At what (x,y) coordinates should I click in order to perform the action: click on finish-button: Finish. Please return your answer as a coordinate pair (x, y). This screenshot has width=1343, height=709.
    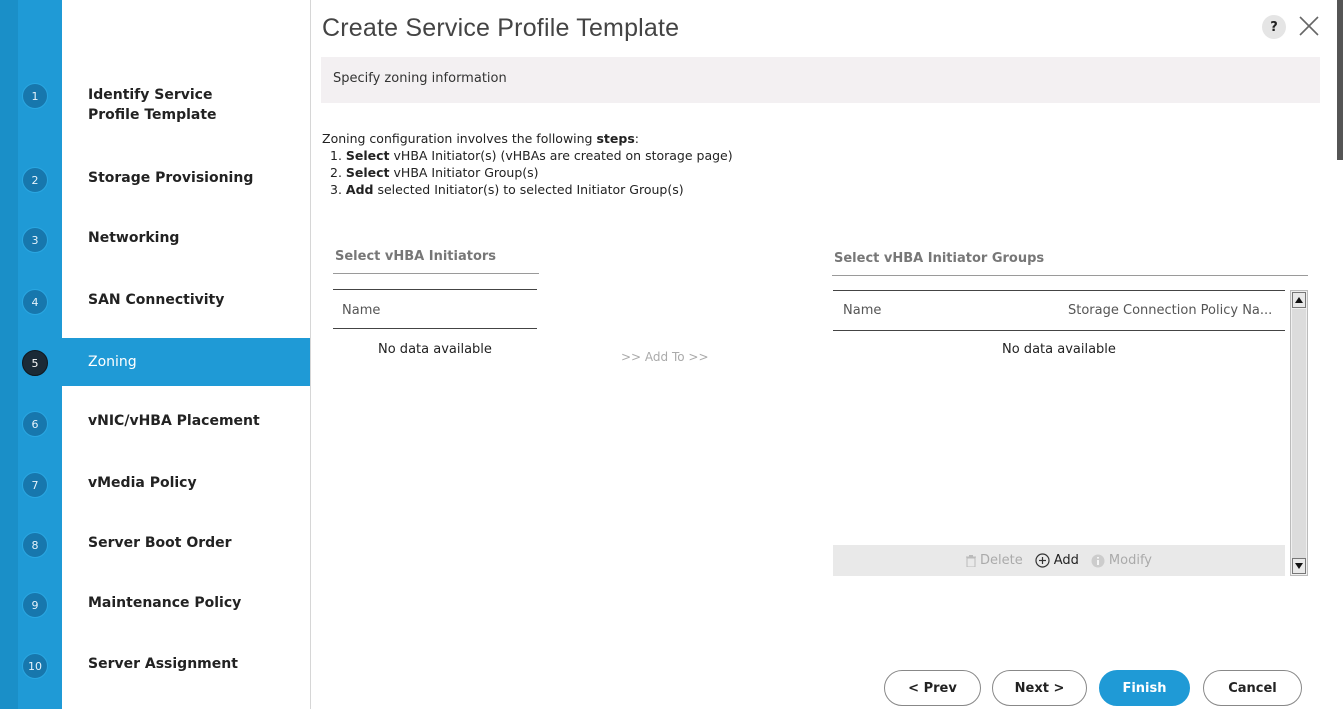
    Looking at the image, I should click on (1144, 688).